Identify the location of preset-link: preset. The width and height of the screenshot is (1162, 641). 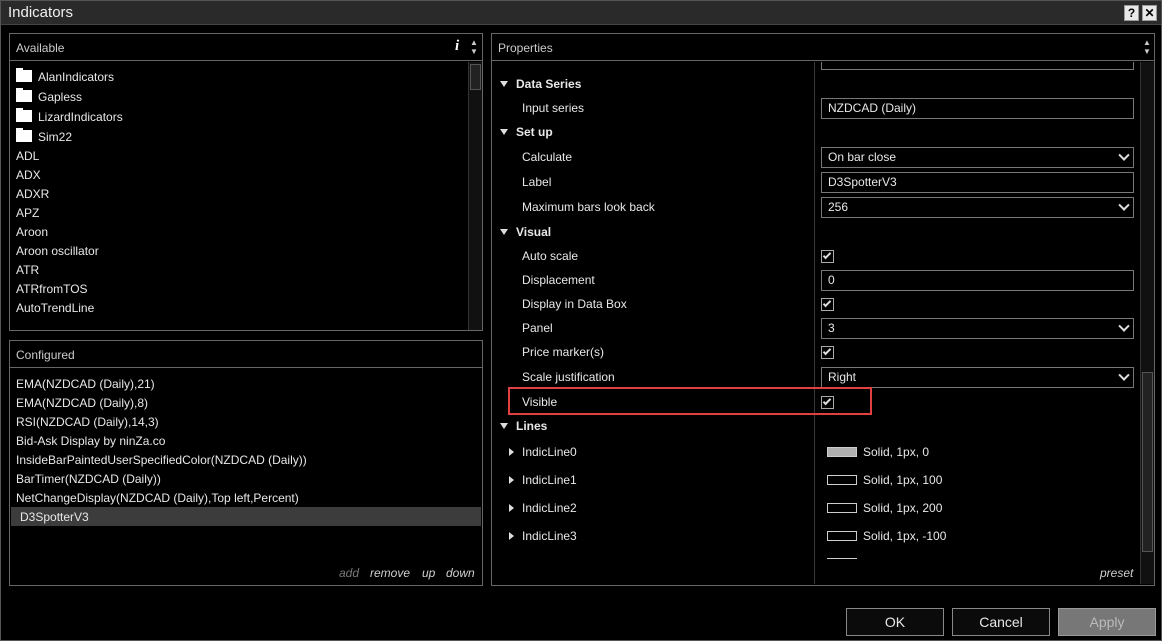
(1116, 573).